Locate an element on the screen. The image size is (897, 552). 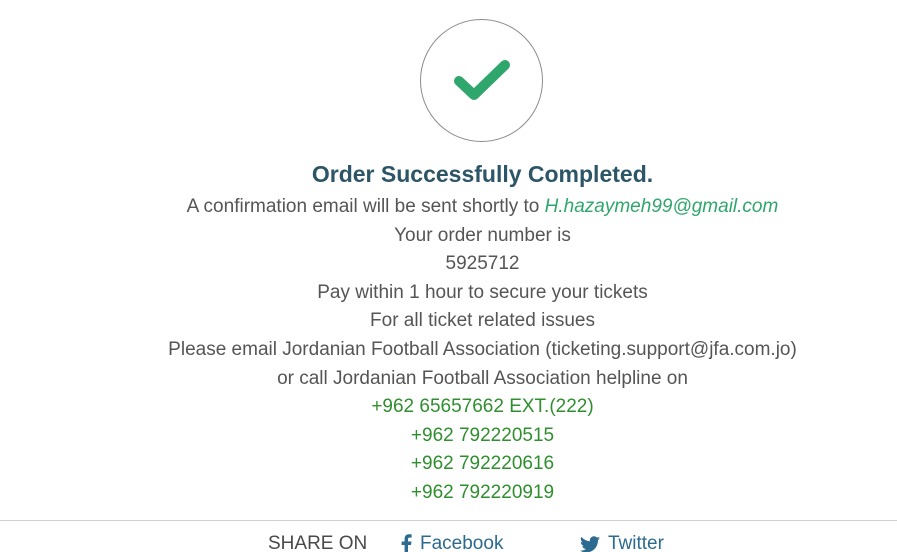
order-number-label: Your order number is is located at coordinates (482, 235).